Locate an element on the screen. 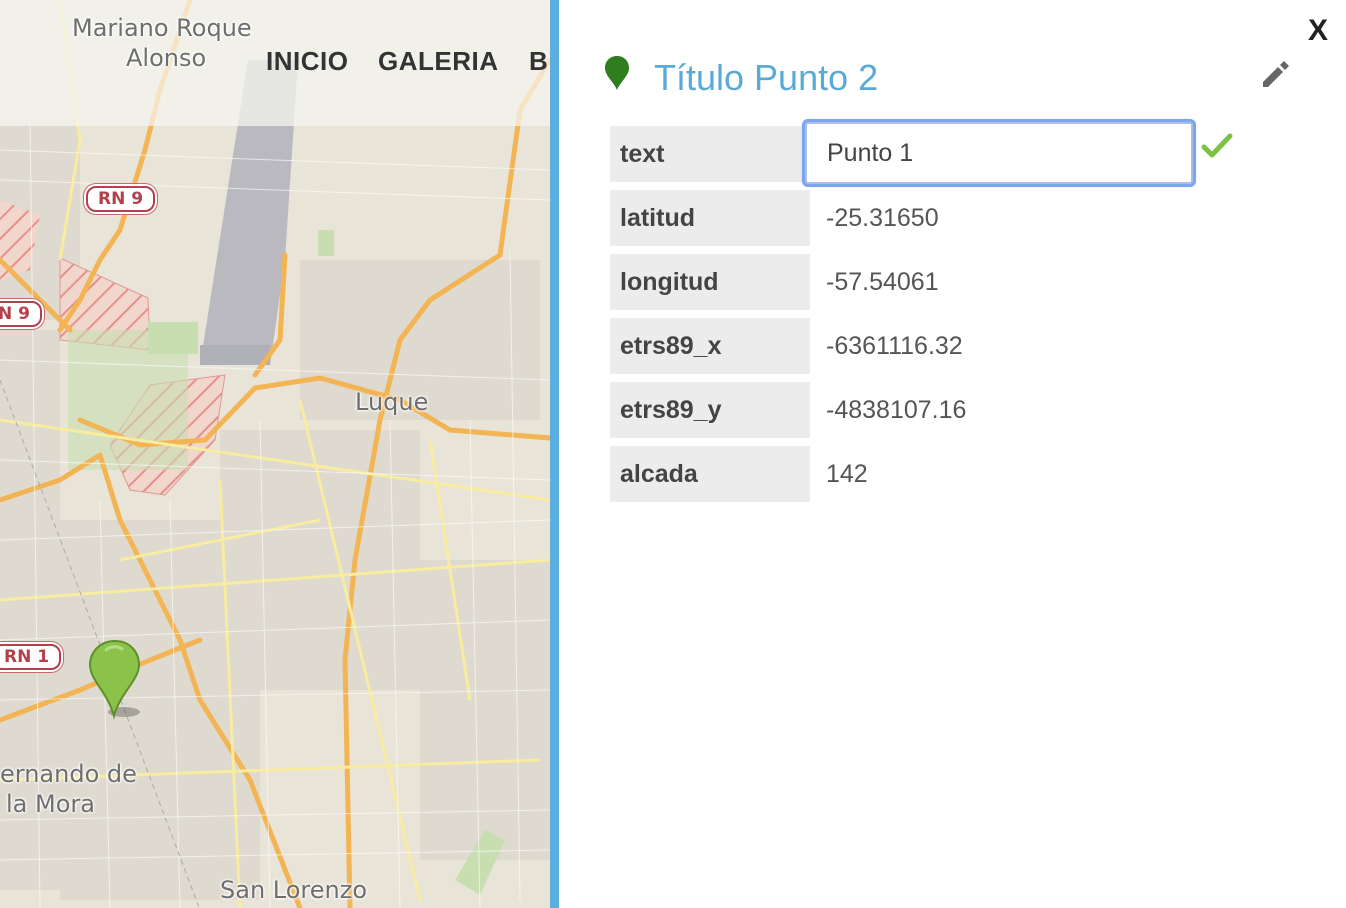  field-value: -25.31650 is located at coordinates (882, 218).